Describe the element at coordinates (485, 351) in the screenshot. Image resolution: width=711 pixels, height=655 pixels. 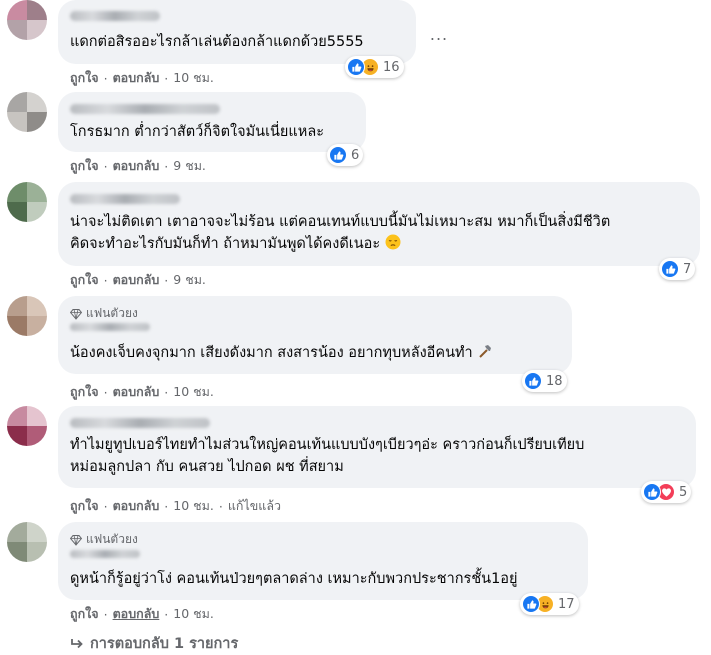
I see `hammer-emoji` at that location.